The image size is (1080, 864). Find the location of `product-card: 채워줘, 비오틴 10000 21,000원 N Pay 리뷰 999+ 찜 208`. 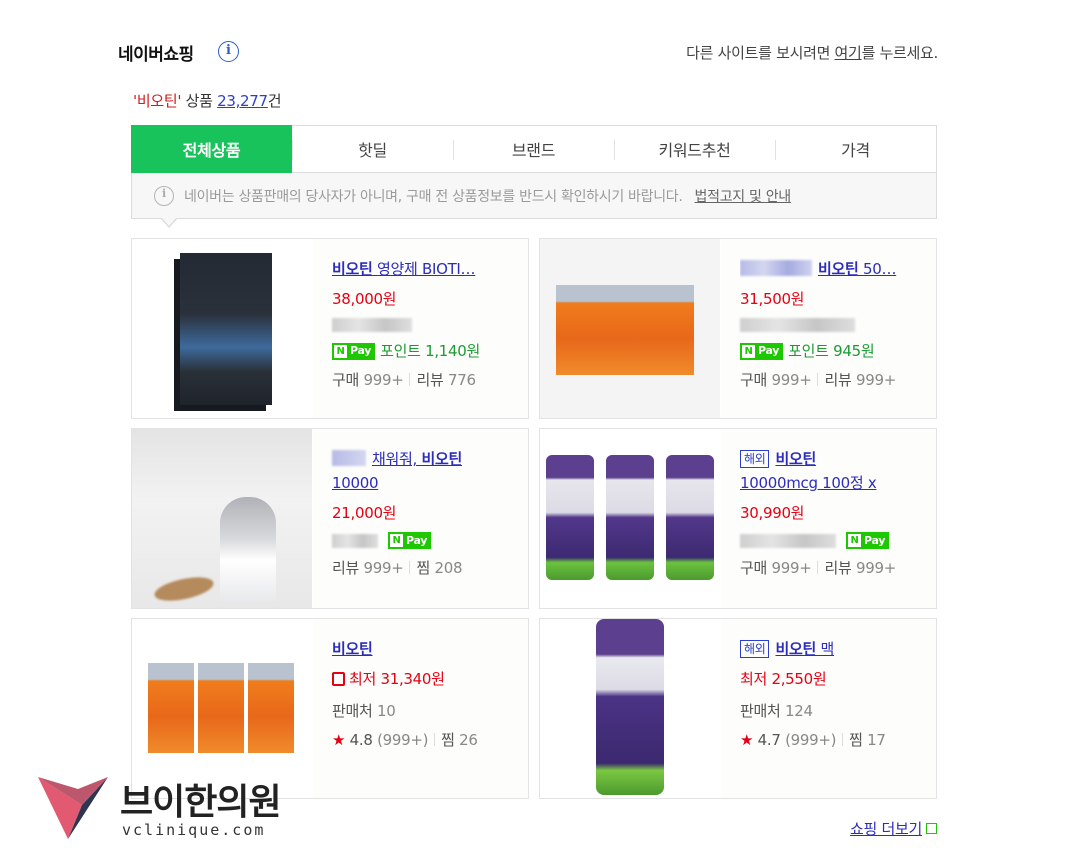

product-card: 채워줘, 비오틴 10000 21,000원 N Pay 리뷰 999+ 찜 208 is located at coordinates (330, 518).